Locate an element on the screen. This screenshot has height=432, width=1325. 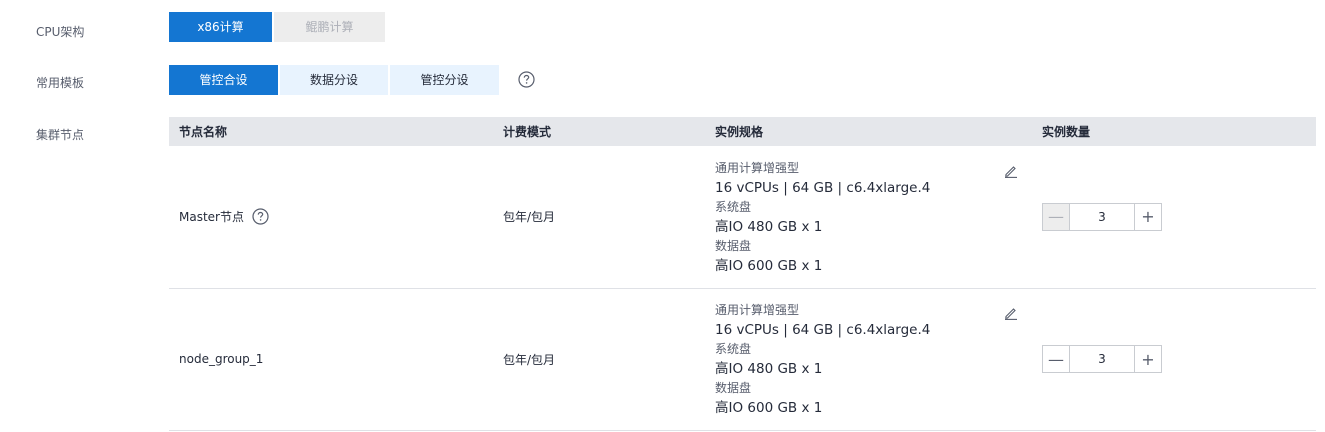
cluster-nodes-label: 集群节点 is located at coordinates (60, 135).